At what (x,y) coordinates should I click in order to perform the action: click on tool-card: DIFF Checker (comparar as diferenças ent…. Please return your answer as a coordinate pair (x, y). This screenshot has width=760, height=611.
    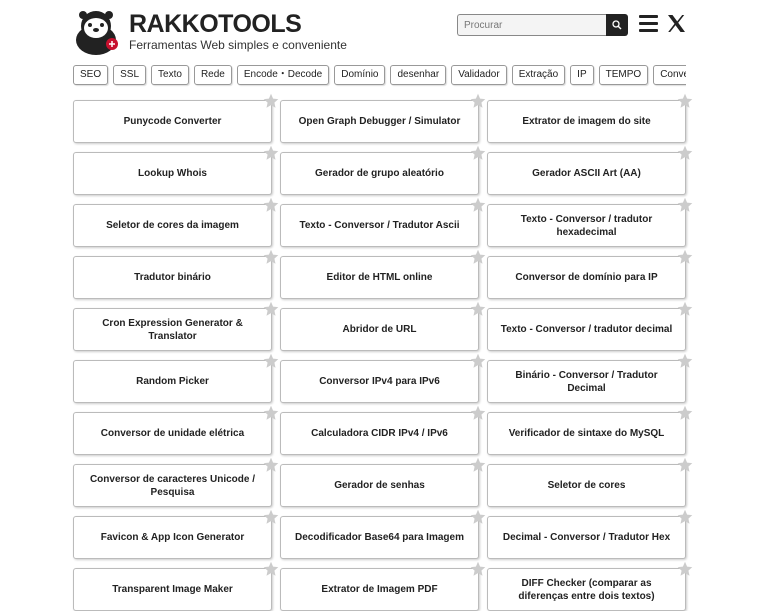
    Looking at the image, I should click on (590, 586).